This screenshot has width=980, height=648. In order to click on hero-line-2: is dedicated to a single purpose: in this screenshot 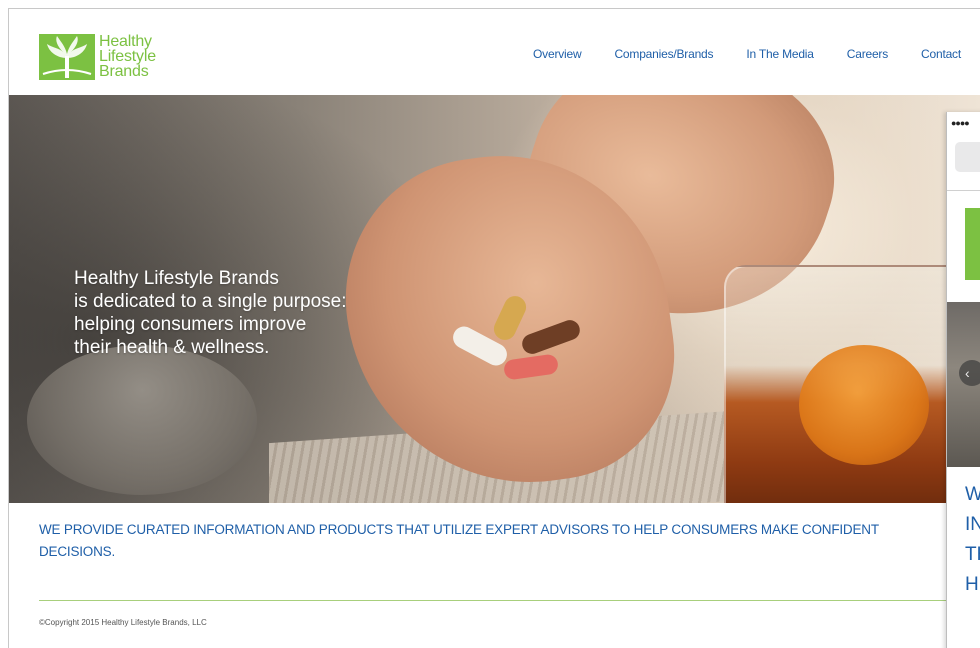, I will do `click(210, 301)`.